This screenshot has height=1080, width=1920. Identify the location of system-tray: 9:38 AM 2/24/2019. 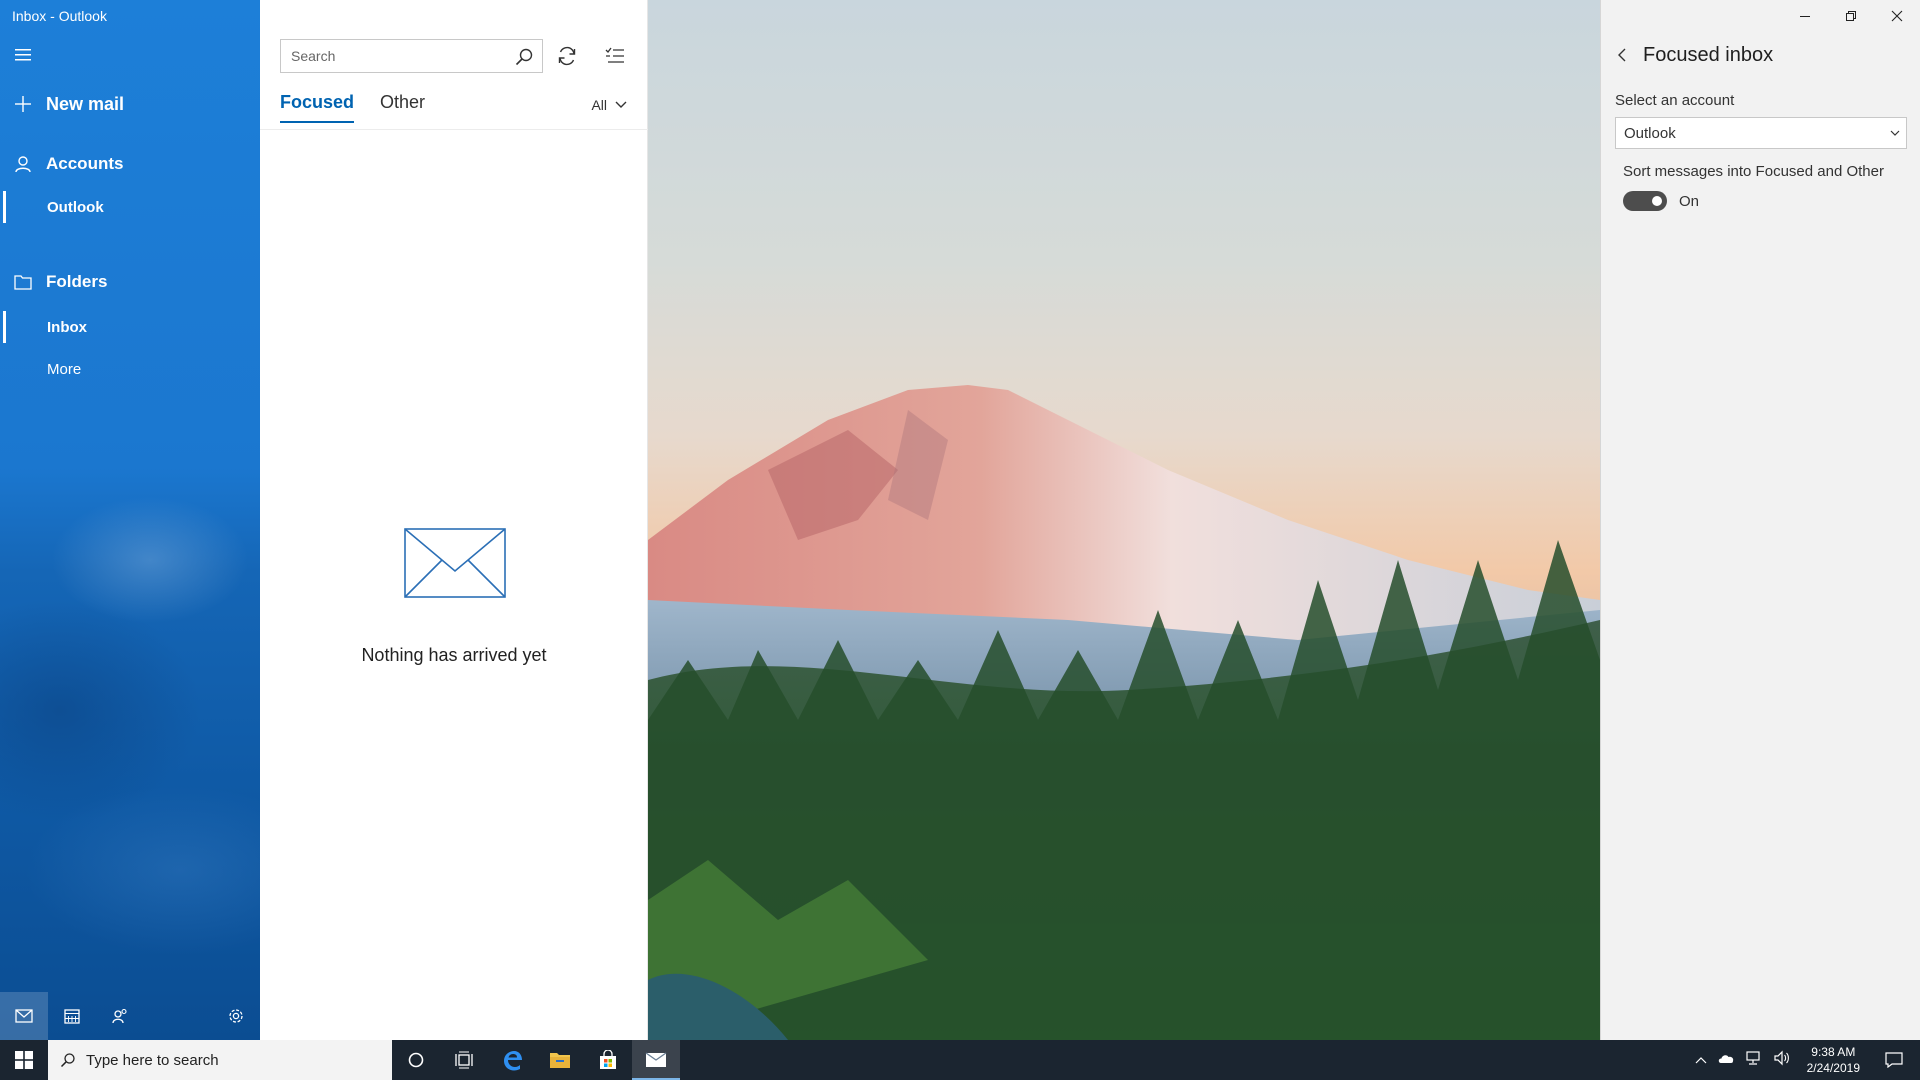
(1807, 1060).